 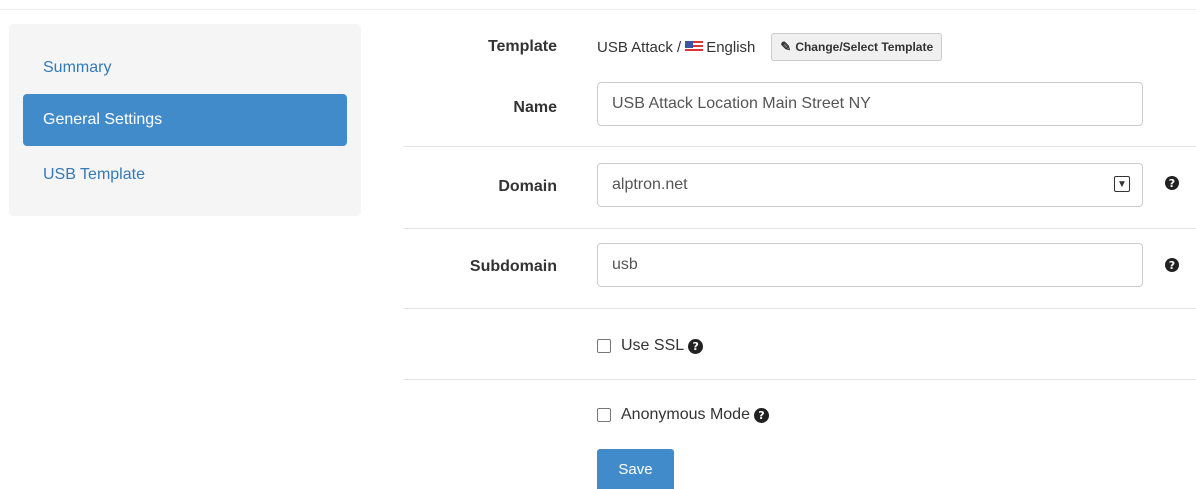 What do you see at coordinates (731, 47) in the screenshot?
I see `template-language: English` at bounding box center [731, 47].